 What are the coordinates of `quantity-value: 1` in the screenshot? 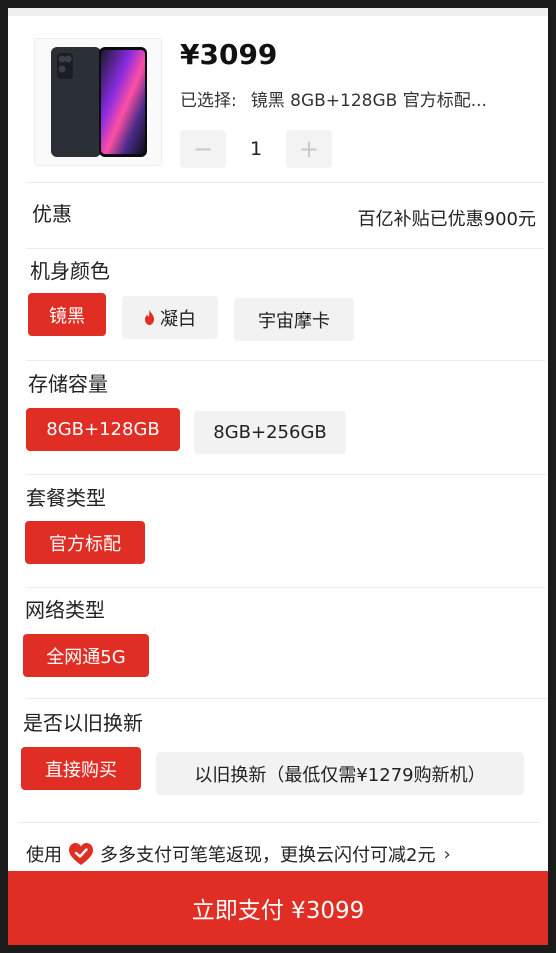 It's located at (256, 149).